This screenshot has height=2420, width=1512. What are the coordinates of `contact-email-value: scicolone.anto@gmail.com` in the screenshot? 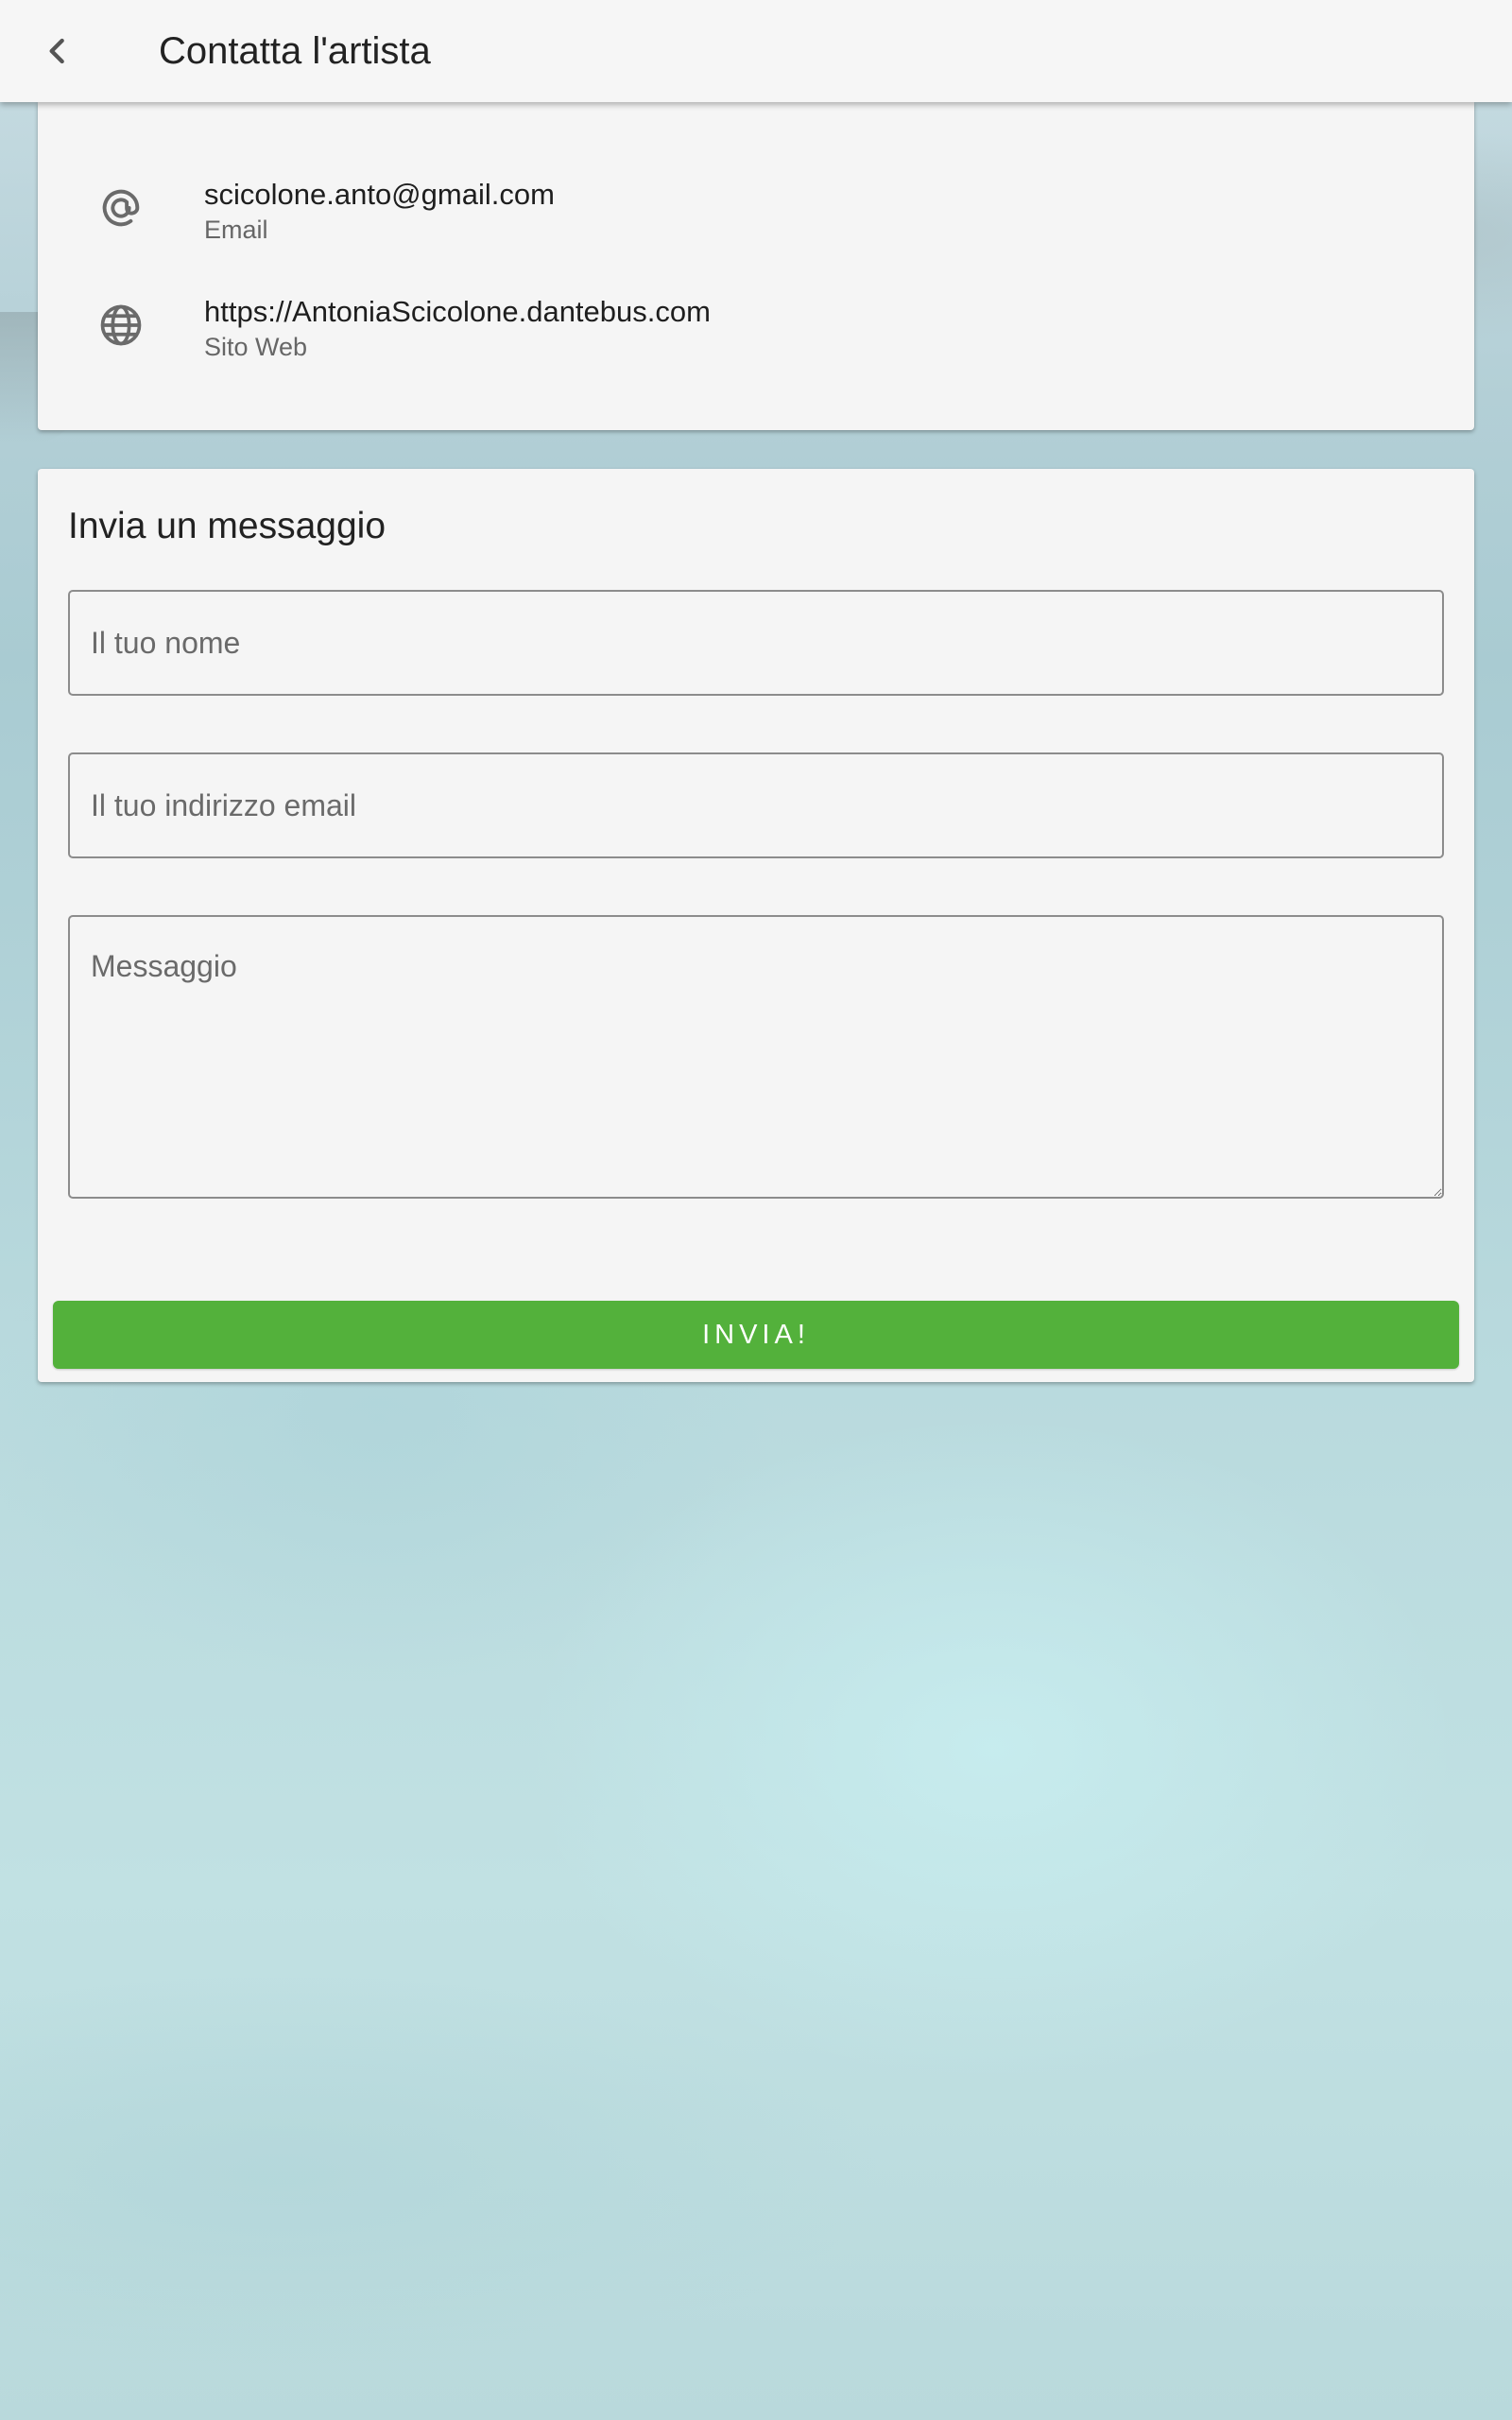 It's located at (379, 195).